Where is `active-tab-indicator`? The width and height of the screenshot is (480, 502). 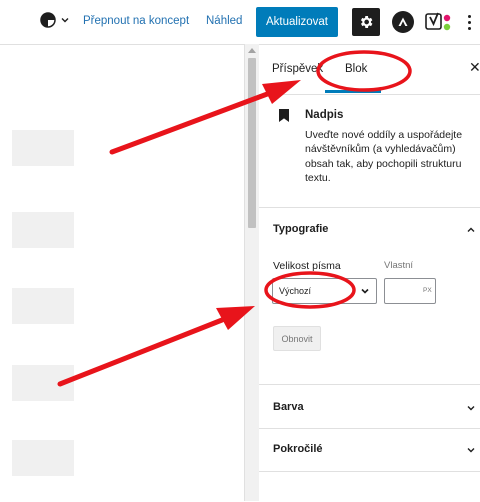 active-tab-indicator is located at coordinates (353, 91).